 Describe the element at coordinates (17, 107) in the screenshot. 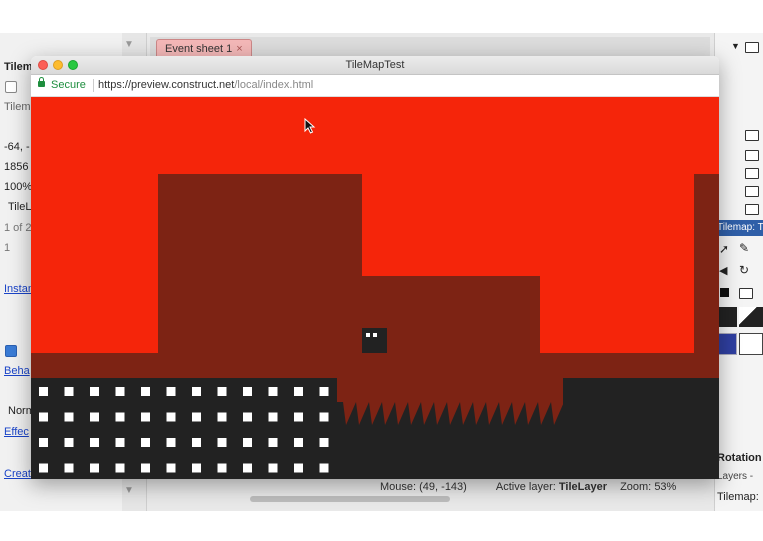

I see `property-row: Tilem` at that location.